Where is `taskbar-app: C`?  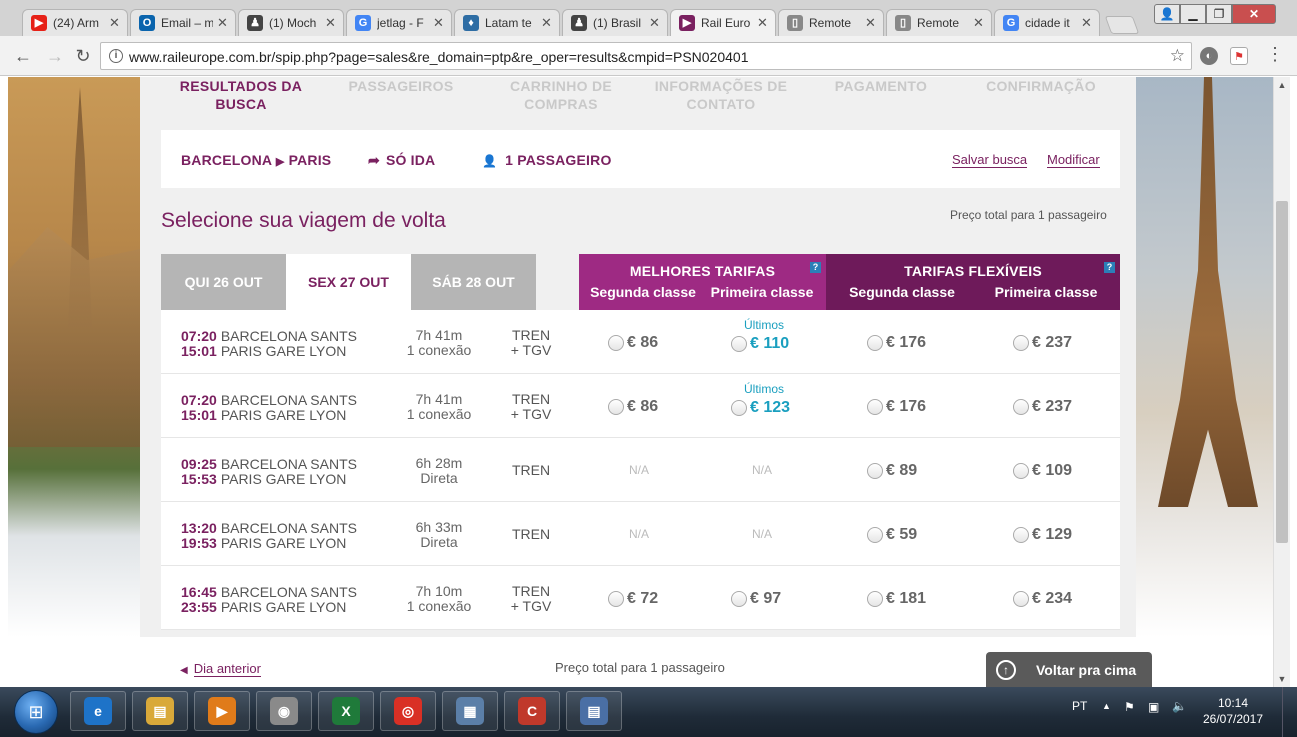
taskbar-app: C is located at coordinates (532, 711).